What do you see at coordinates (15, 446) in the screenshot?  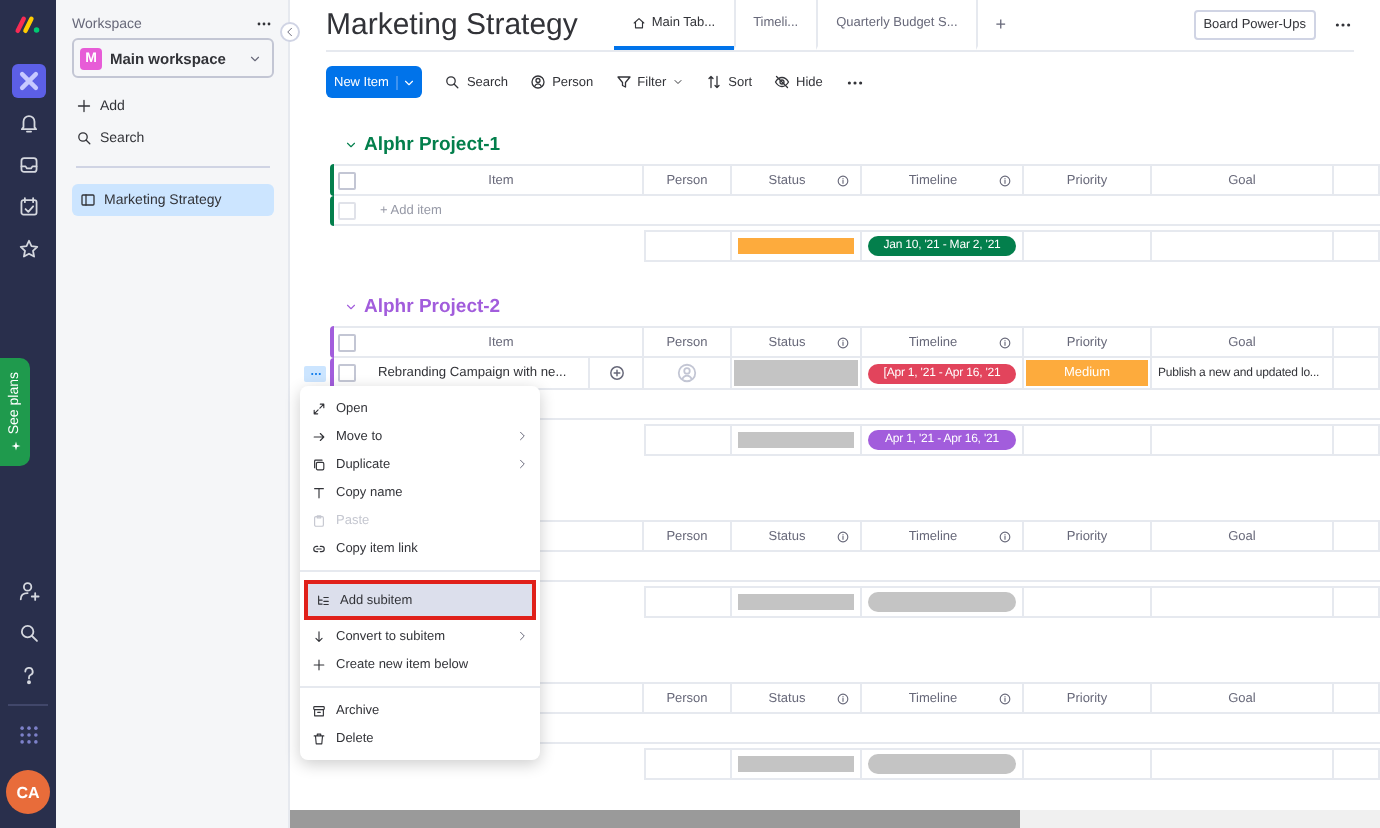 I see `sparkle-icon` at bounding box center [15, 446].